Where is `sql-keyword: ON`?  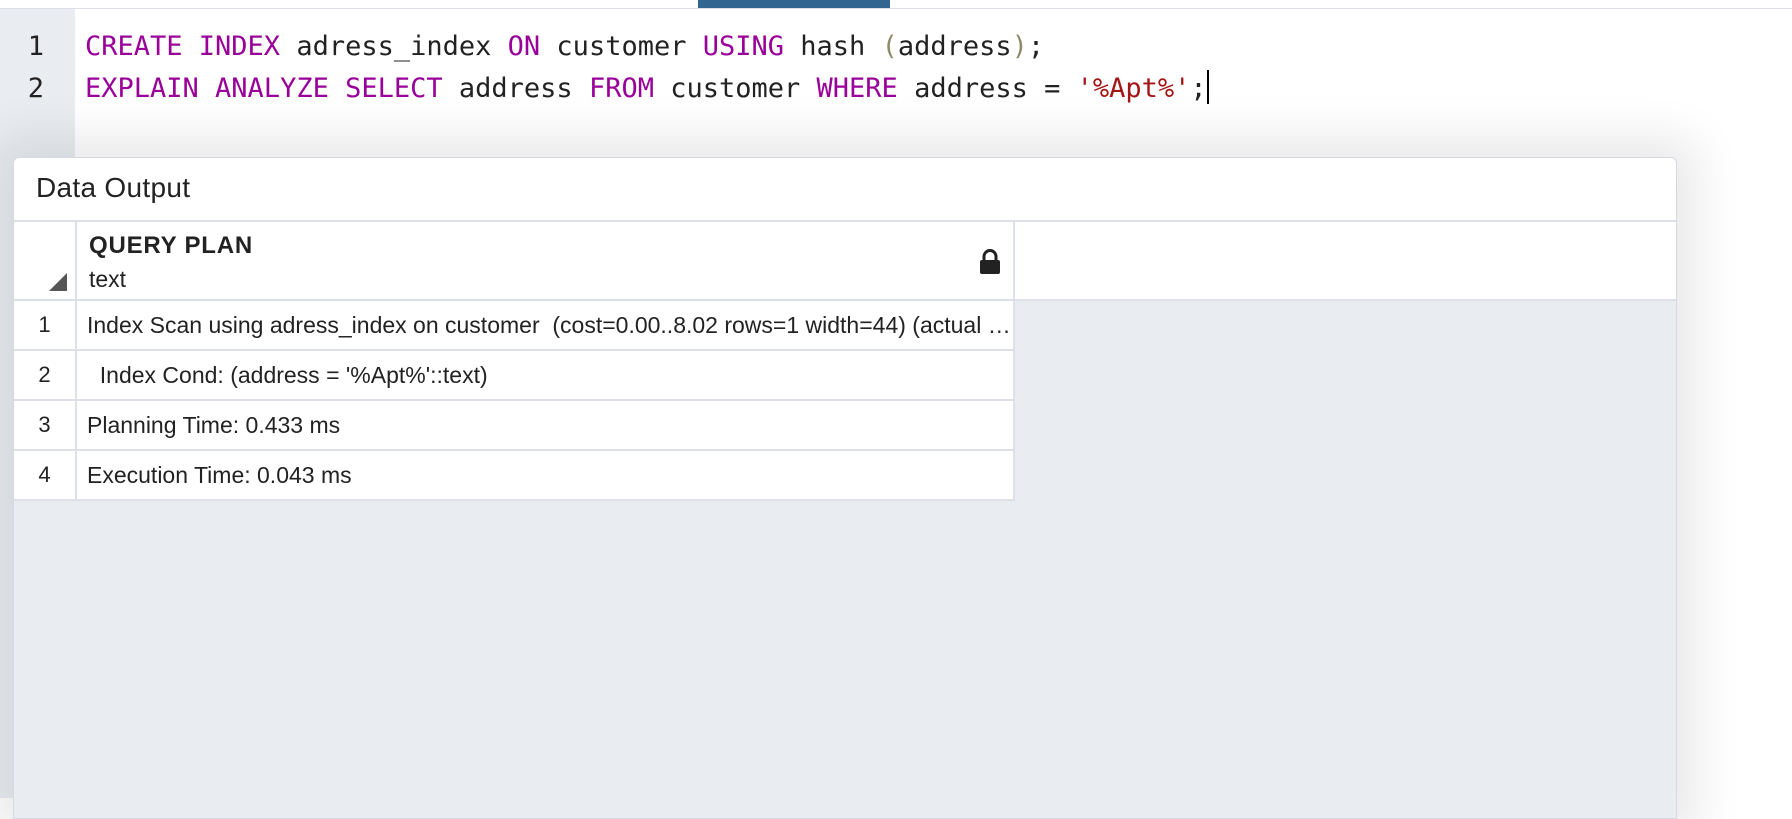 sql-keyword: ON is located at coordinates (524, 46).